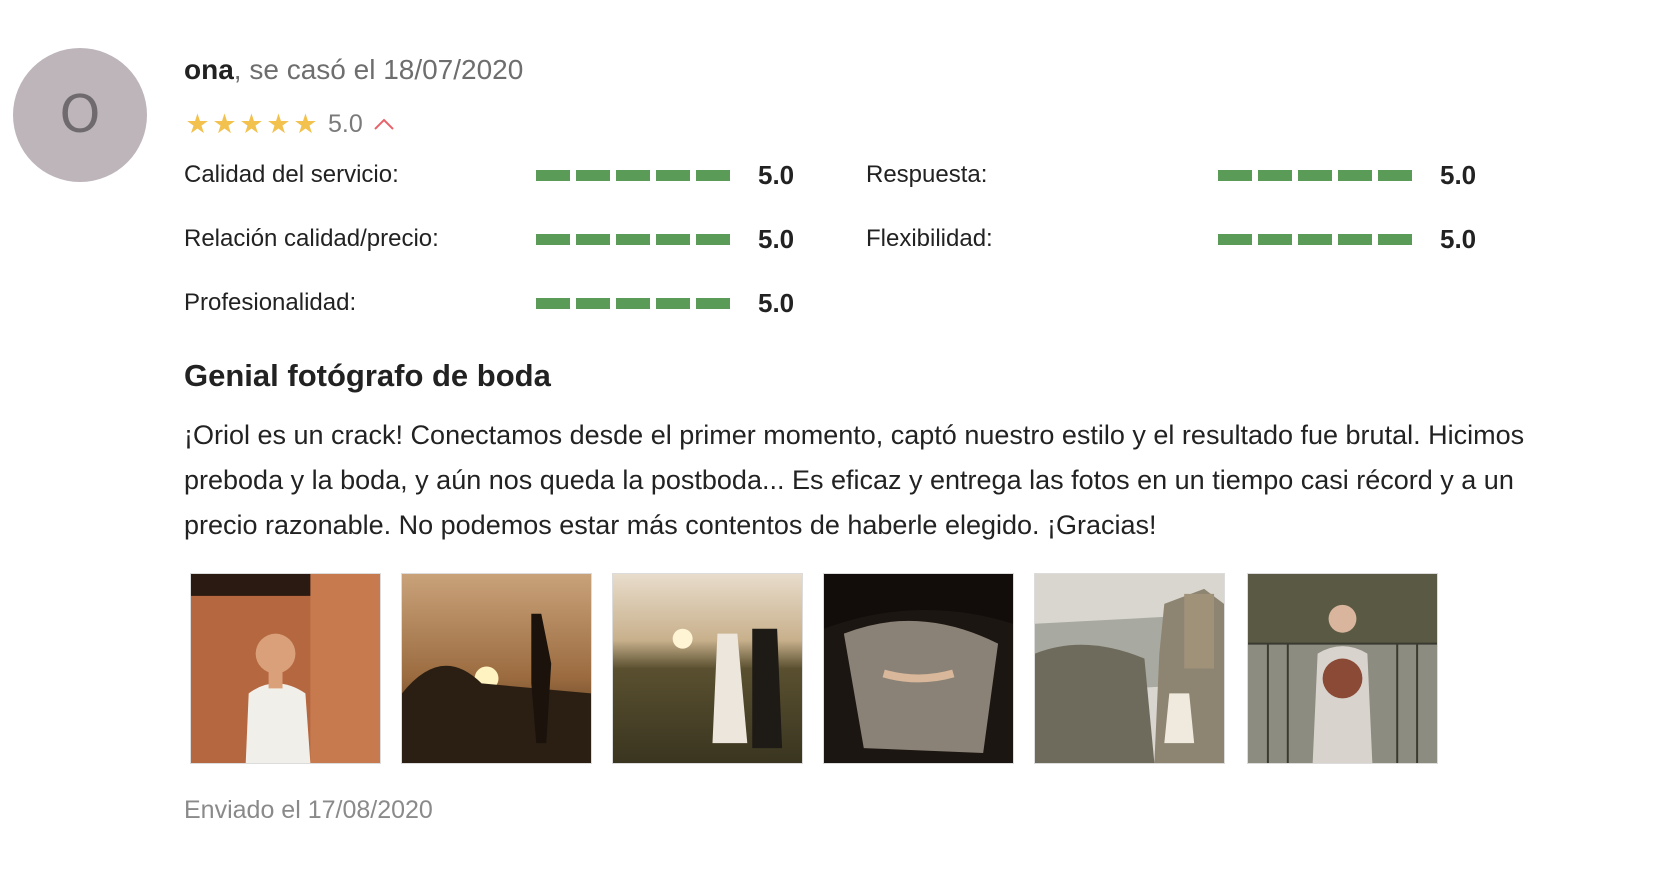 Image resolution: width=1666 pixels, height=890 pixels. I want to click on criterion-label: Profesionalidad:, so click(270, 302).